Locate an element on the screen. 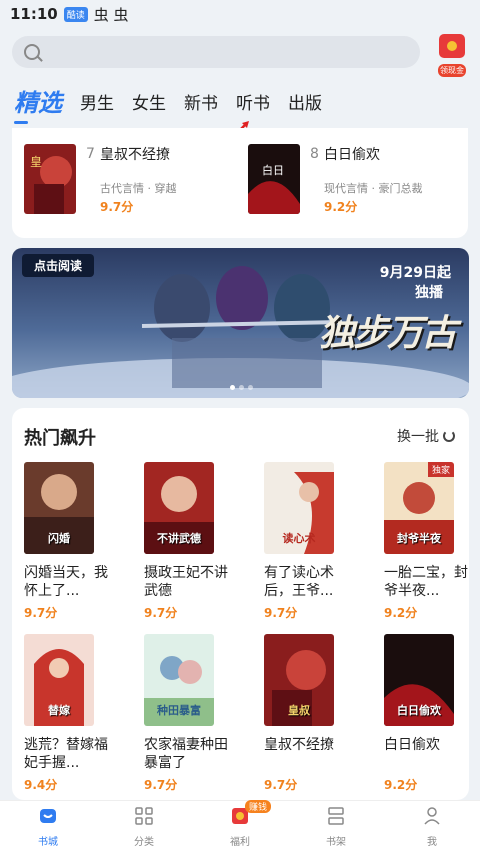 The image size is (480, 853). tab-published: 出版 is located at coordinates (305, 105).